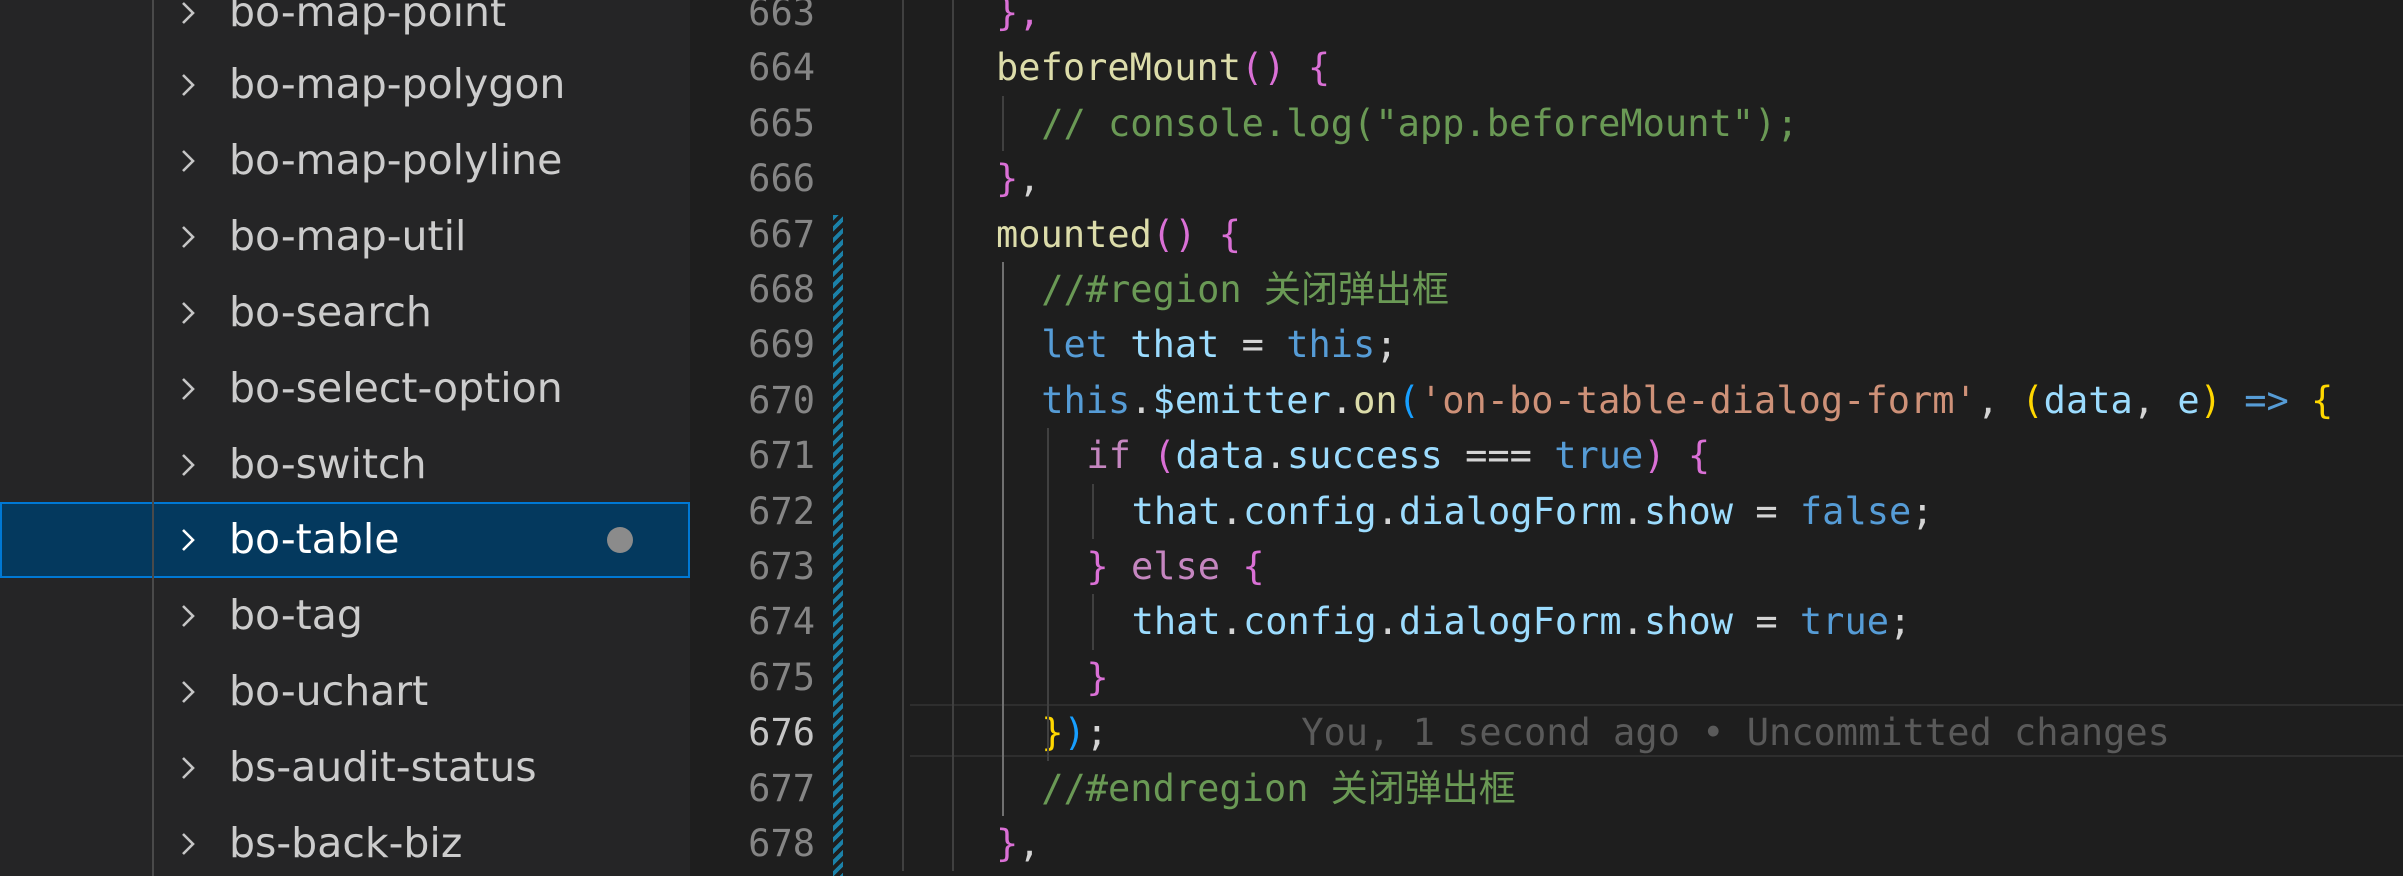 The height and width of the screenshot is (876, 2403). What do you see at coordinates (346, 843) in the screenshot?
I see `tree-item-label: bs-back-biz` at bounding box center [346, 843].